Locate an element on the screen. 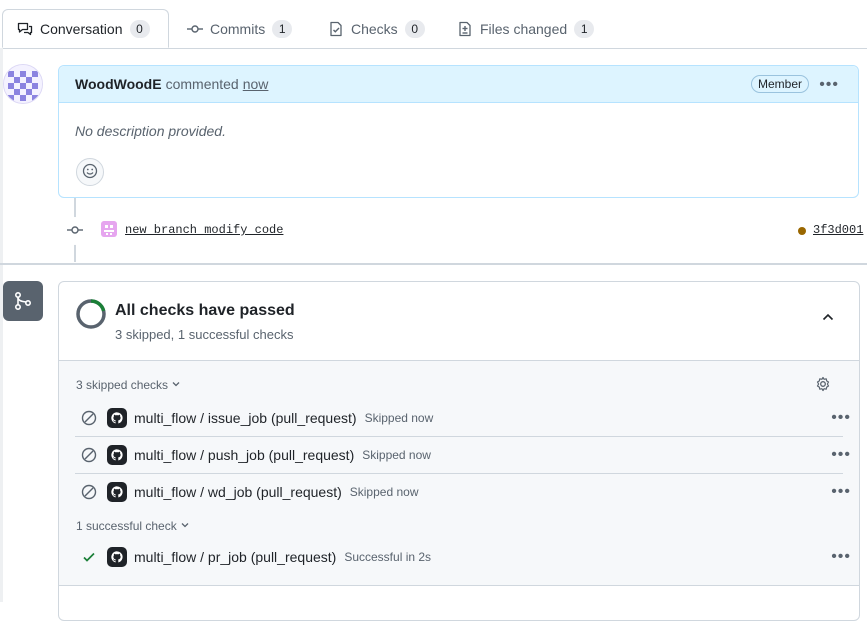  successful-checks-label: 1 successful check is located at coordinates (126, 526).